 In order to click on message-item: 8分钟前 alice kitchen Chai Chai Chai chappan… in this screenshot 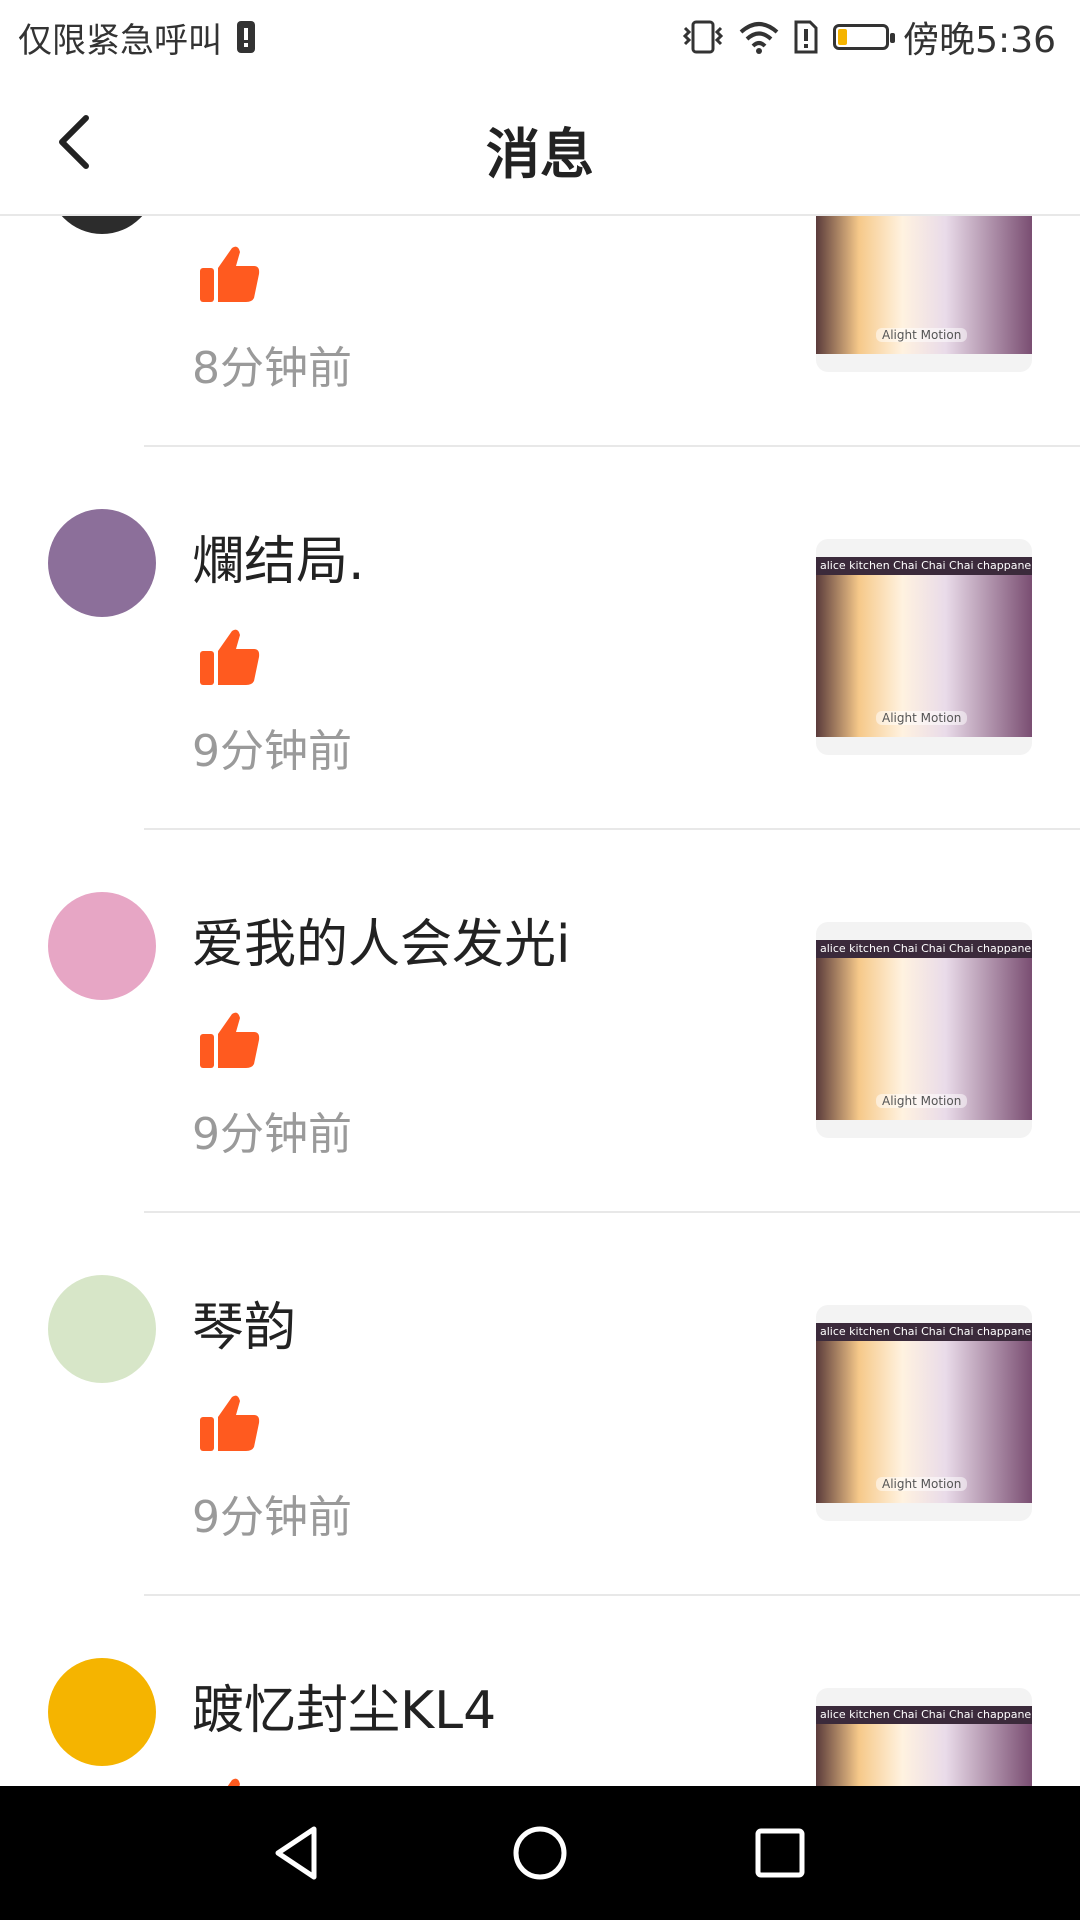, I will do `click(540, 331)`.